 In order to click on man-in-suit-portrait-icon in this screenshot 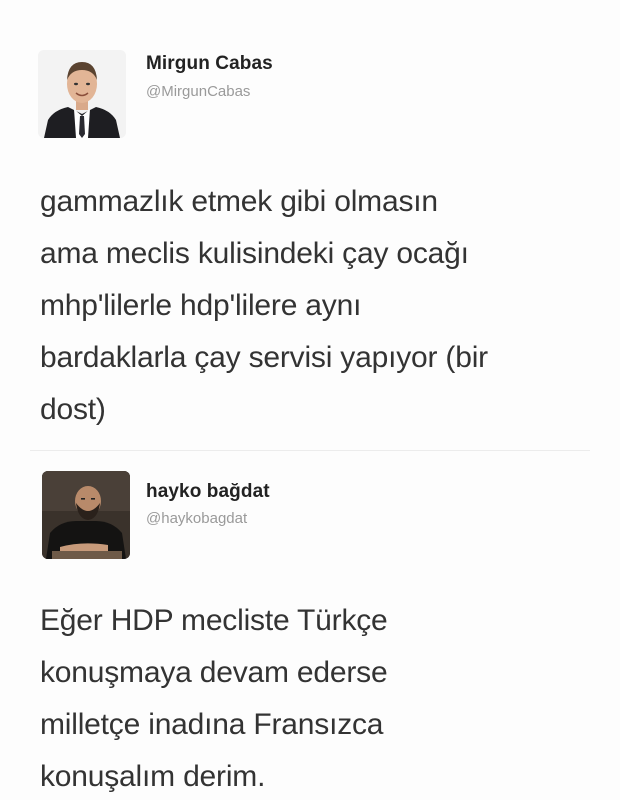, I will do `click(82, 94)`.